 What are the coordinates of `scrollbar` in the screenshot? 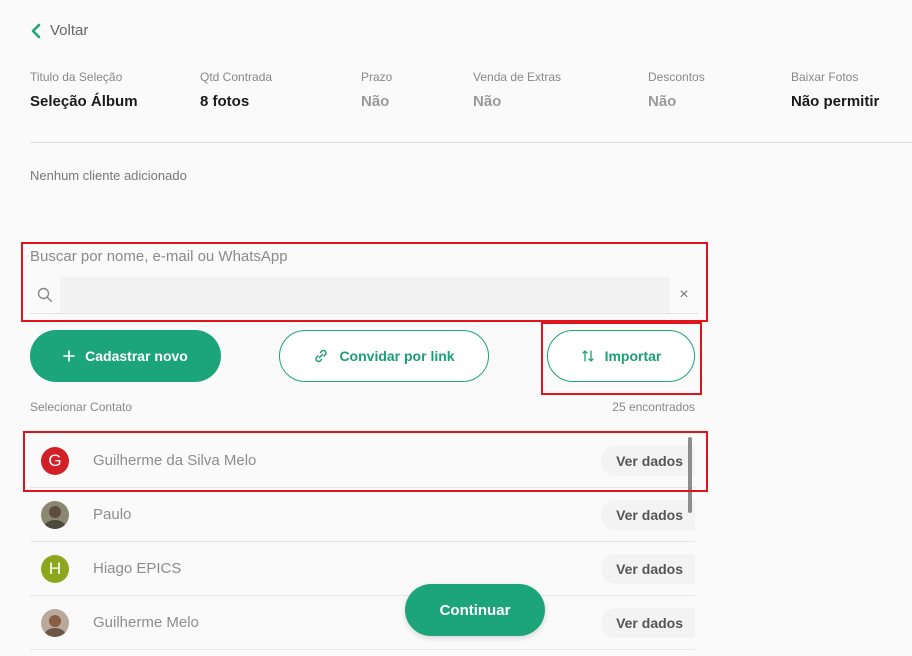 It's located at (690, 475).